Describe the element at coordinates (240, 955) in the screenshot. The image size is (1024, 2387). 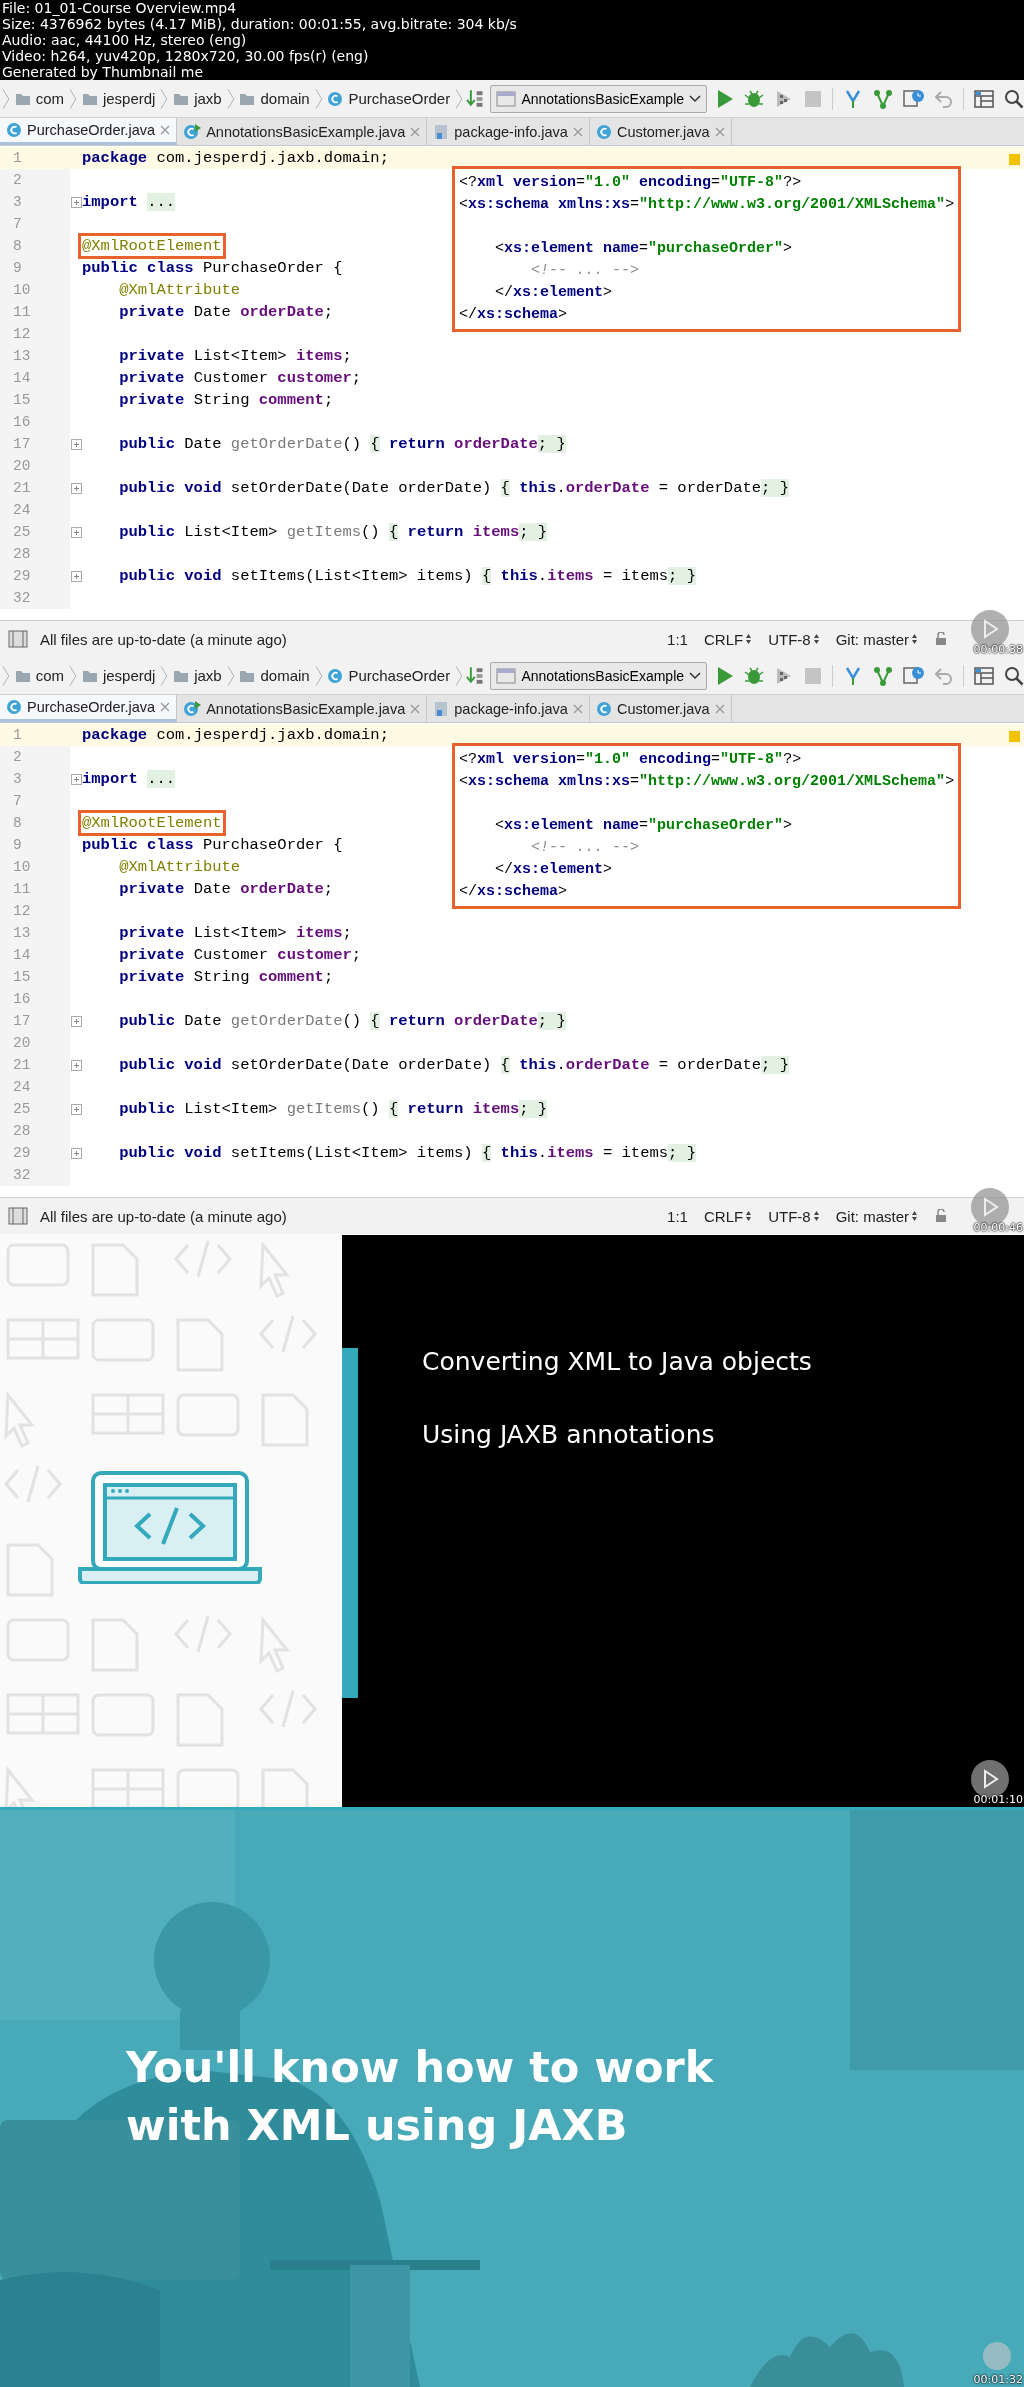
I see `code-line: private Customer customer;` at that location.